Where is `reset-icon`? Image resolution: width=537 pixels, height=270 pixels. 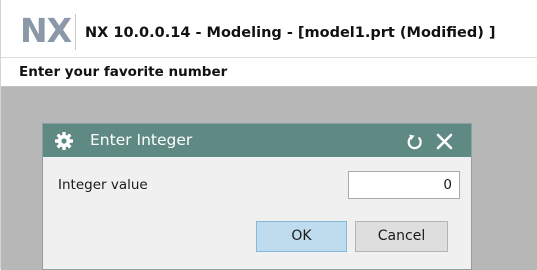
reset-icon is located at coordinates (415, 142).